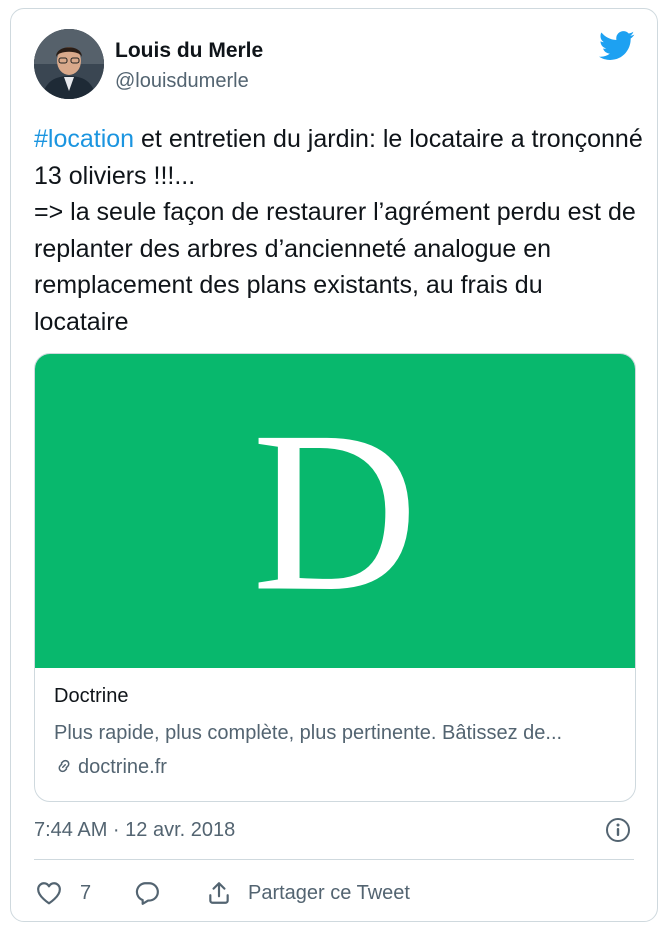 Image resolution: width=666 pixels, height=930 pixels. What do you see at coordinates (134, 830) in the screenshot?
I see `tweet-timestamp: 7:44 AM · 12 avr. 2018` at bounding box center [134, 830].